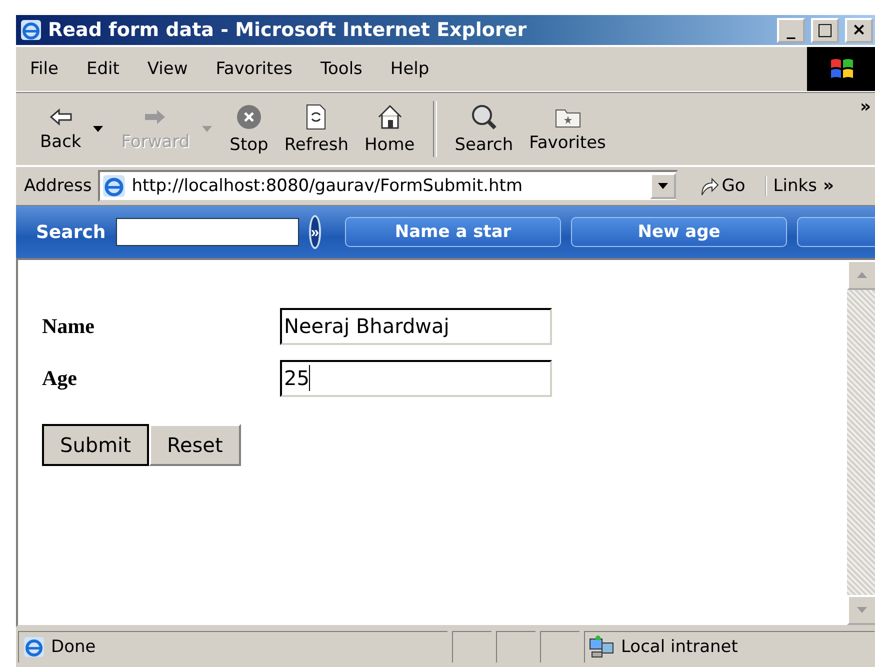 The image size is (875, 667). Describe the element at coordinates (73, 647) in the screenshot. I see `status-text: Done` at that location.